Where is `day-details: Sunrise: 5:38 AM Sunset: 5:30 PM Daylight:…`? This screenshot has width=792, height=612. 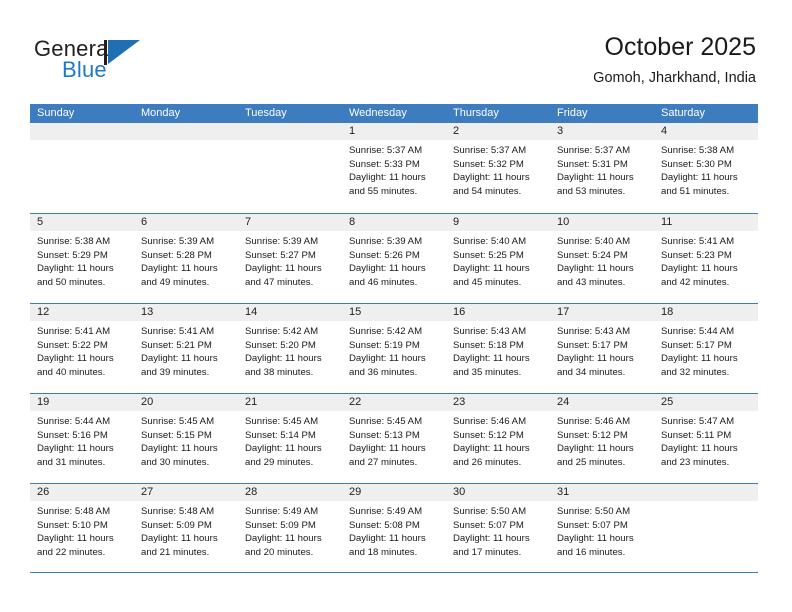 day-details: Sunrise: 5:38 AM Sunset: 5:30 PM Daylight:… is located at coordinates (706, 169).